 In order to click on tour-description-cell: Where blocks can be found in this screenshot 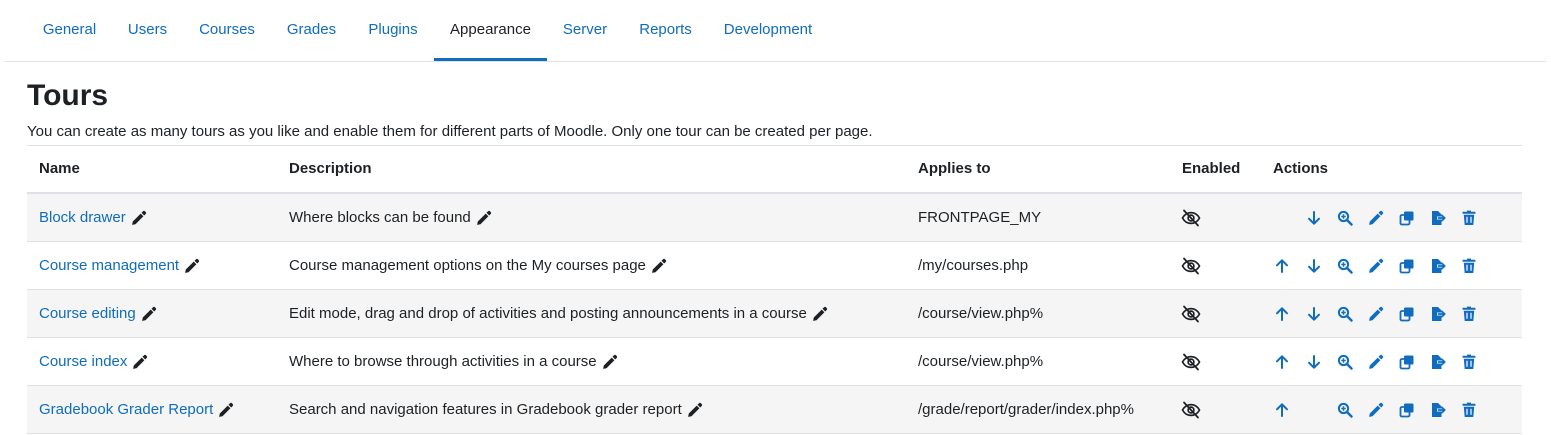, I will do `click(390, 217)`.